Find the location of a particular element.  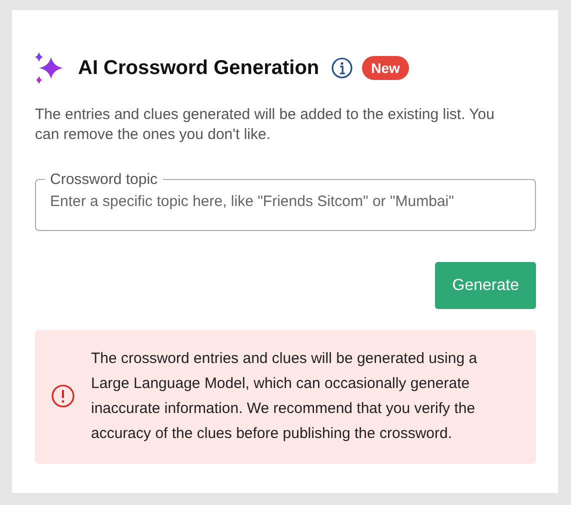

field-label: Crossword topic is located at coordinates (104, 179).